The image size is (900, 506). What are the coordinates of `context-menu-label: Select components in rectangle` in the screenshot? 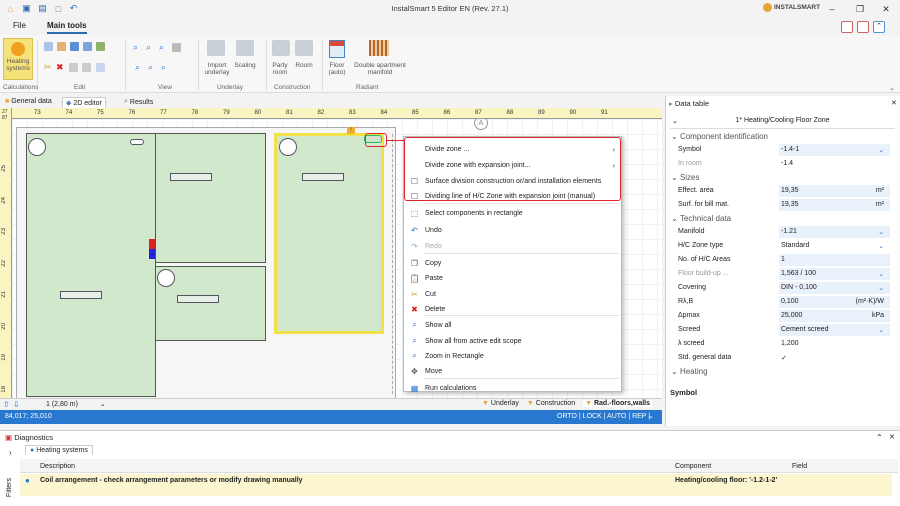 It's located at (474, 213).